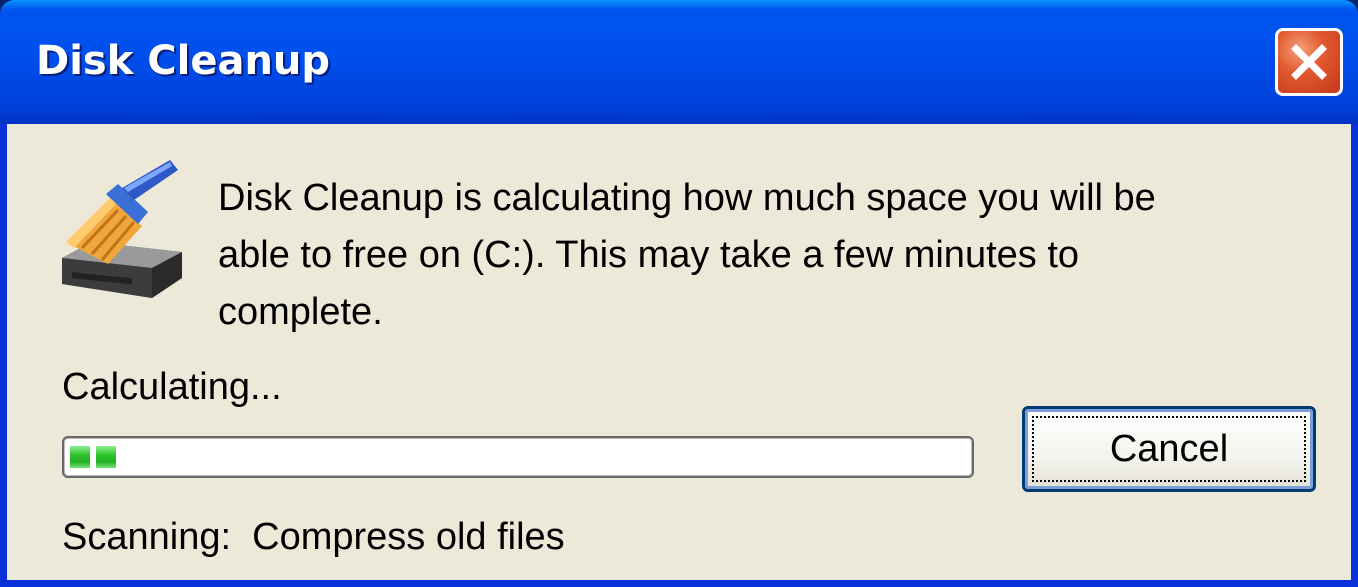 The width and height of the screenshot is (1358, 587). What do you see at coordinates (313, 537) in the screenshot?
I see `scan-status: Scanning: Compress old files` at bounding box center [313, 537].